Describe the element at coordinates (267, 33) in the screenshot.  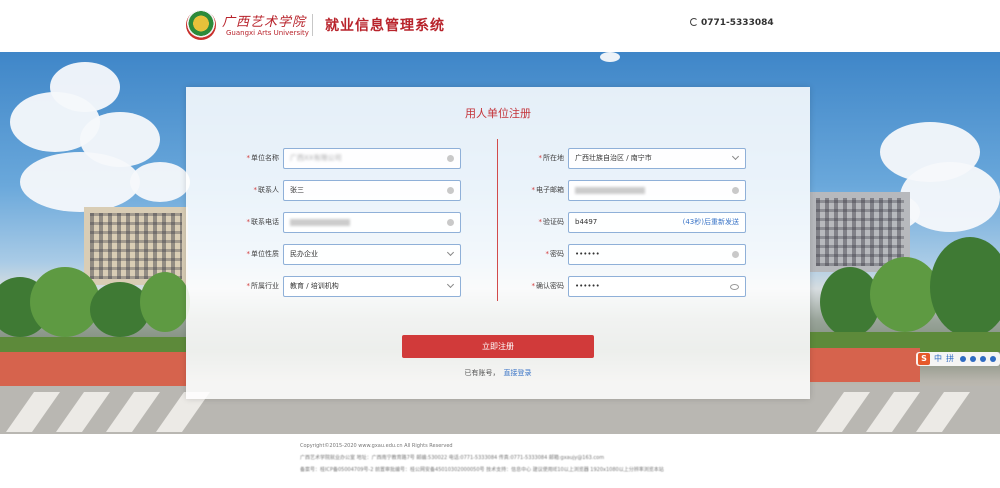
I see `school-name-en: Guangxi Arts University` at that location.